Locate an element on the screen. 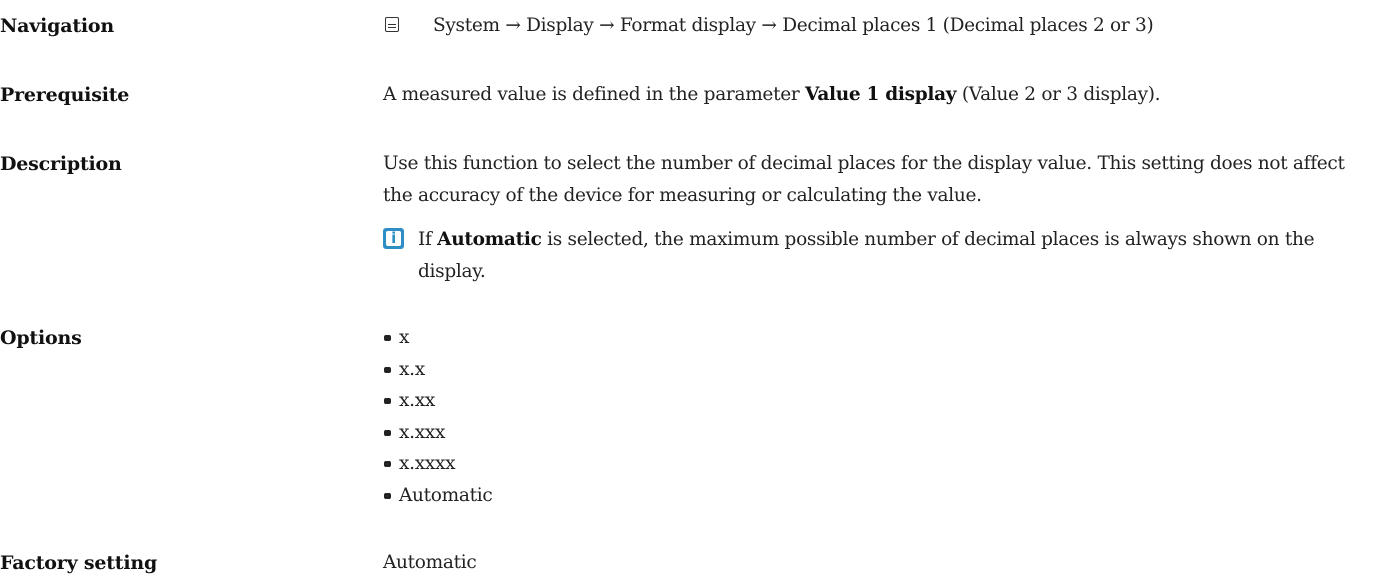 The height and width of the screenshot is (579, 1386). description-label: Description is located at coordinates (61, 164).